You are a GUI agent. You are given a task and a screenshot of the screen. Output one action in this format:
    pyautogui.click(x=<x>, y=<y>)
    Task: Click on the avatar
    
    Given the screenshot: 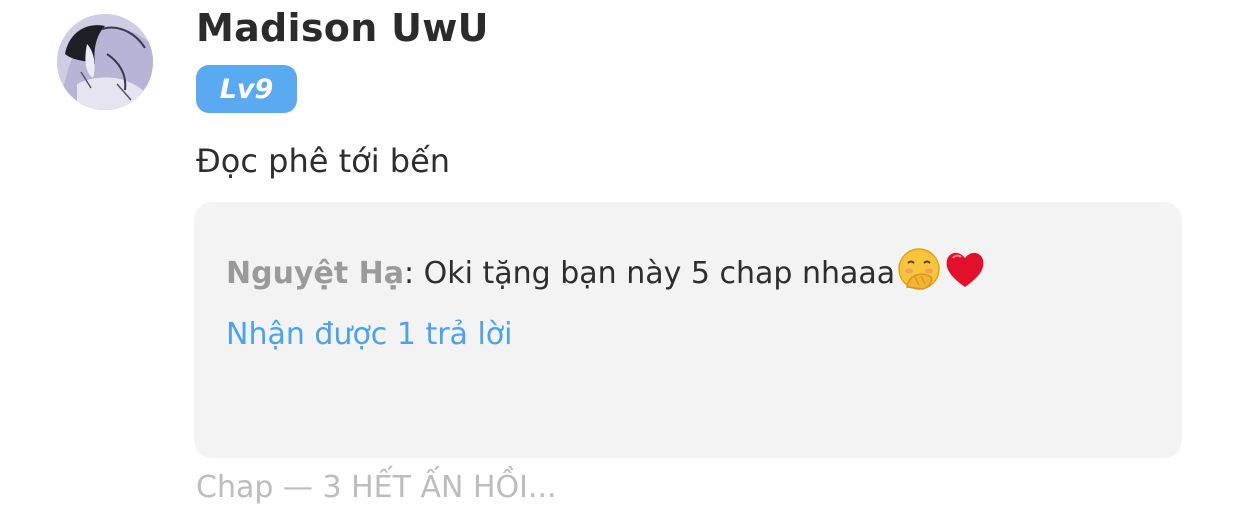 What is the action you would take?
    pyautogui.click(x=105, y=62)
    